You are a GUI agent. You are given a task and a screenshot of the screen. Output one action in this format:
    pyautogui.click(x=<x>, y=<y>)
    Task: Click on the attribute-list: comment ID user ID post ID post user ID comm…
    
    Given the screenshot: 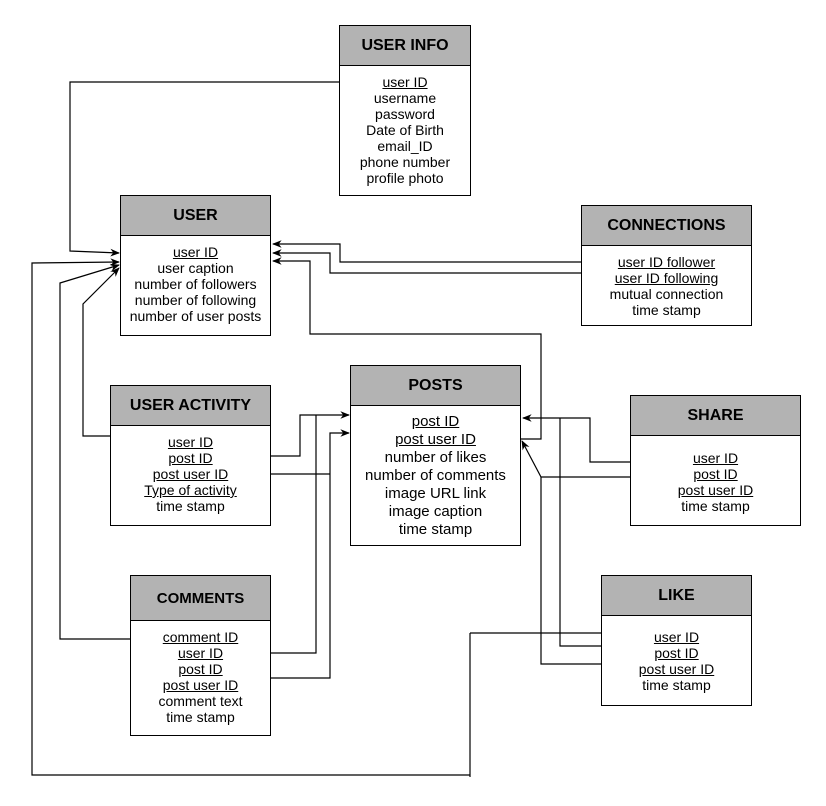 What is the action you would take?
    pyautogui.click(x=200, y=673)
    